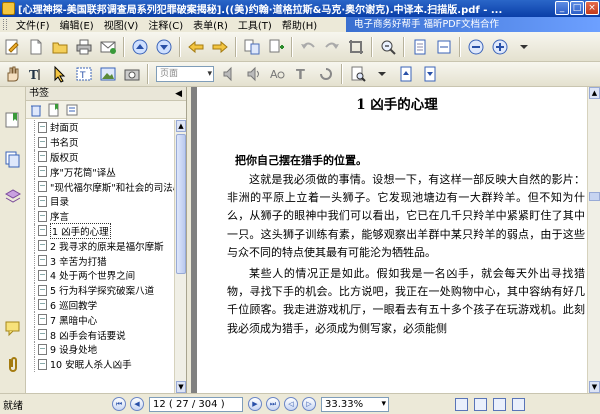 The image size is (600, 414). Describe the element at coordinates (36, 74) in the screenshot. I see `text-select-icon: T` at that location.